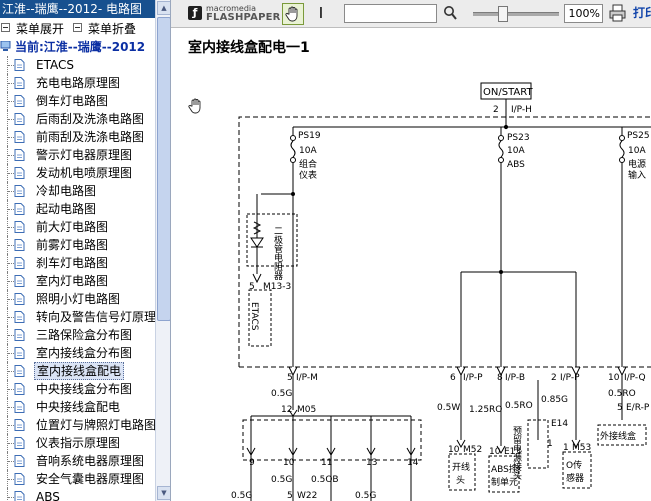  I want to click on bottom-wire-4: 0.5G, so click(365, 496).